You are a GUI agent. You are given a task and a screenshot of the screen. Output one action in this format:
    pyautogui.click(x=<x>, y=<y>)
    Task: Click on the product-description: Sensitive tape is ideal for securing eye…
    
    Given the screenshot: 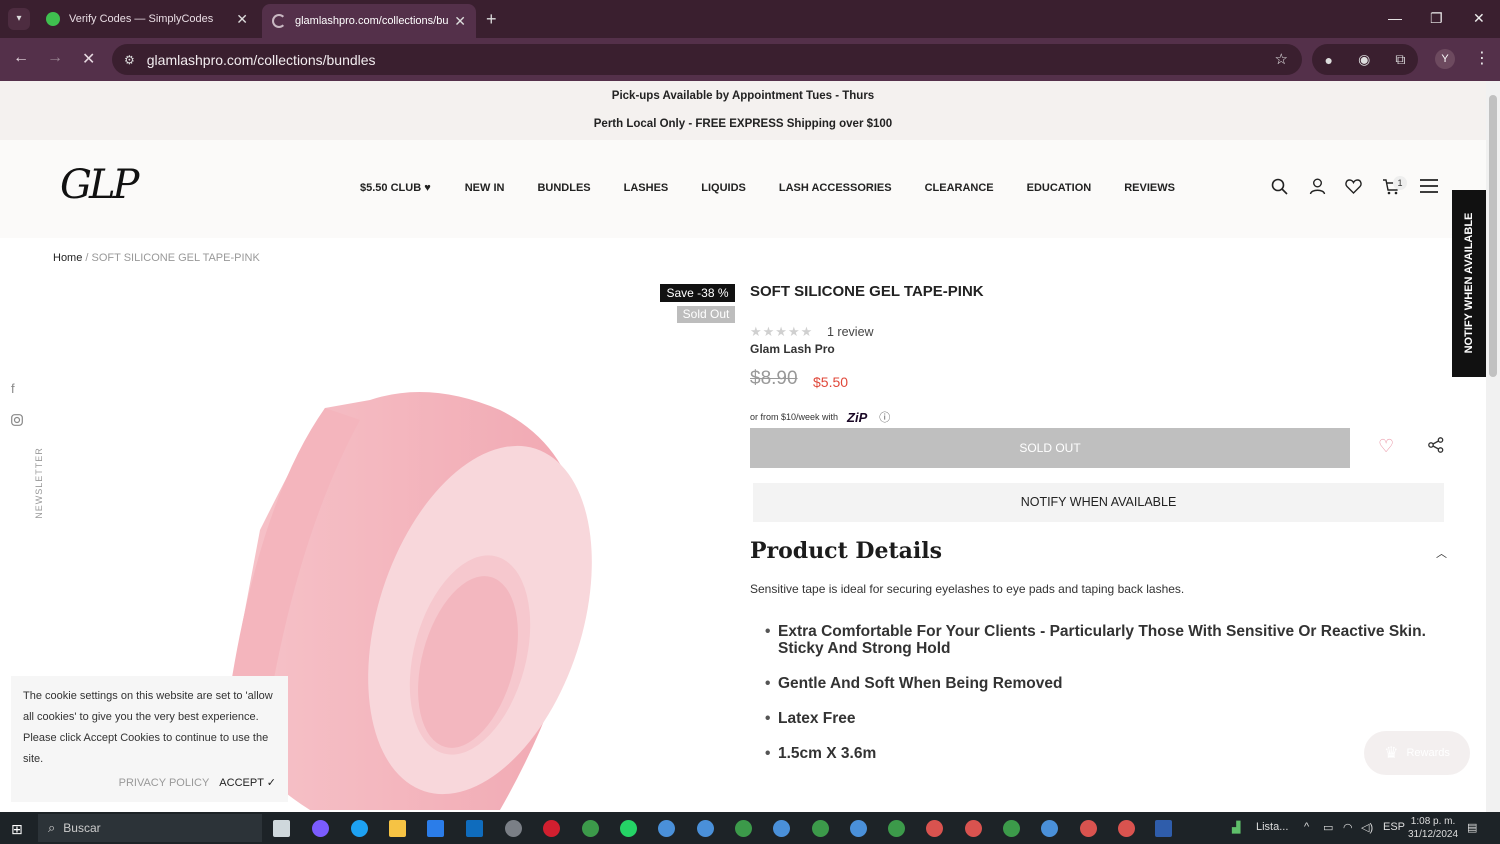 What is the action you would take?
    pyautogui.click(x=967, y=589)
    